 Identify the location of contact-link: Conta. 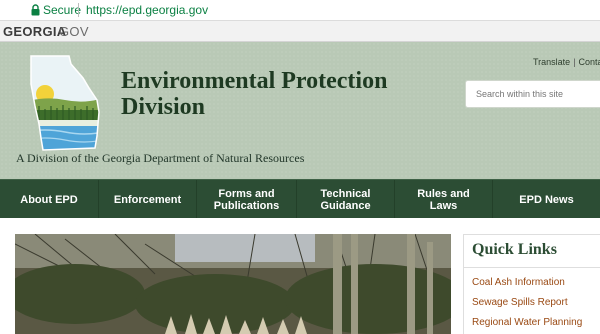
(589, 62).